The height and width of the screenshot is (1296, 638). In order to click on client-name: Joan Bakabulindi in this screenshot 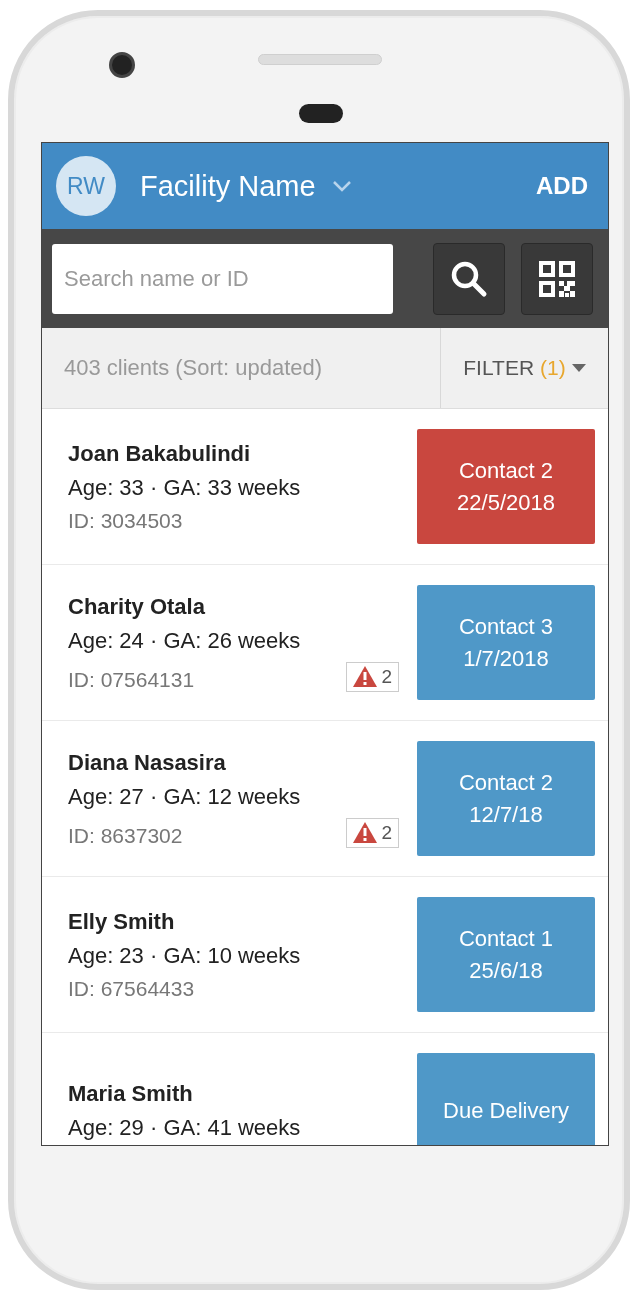, I will do `click(160, 453)`.